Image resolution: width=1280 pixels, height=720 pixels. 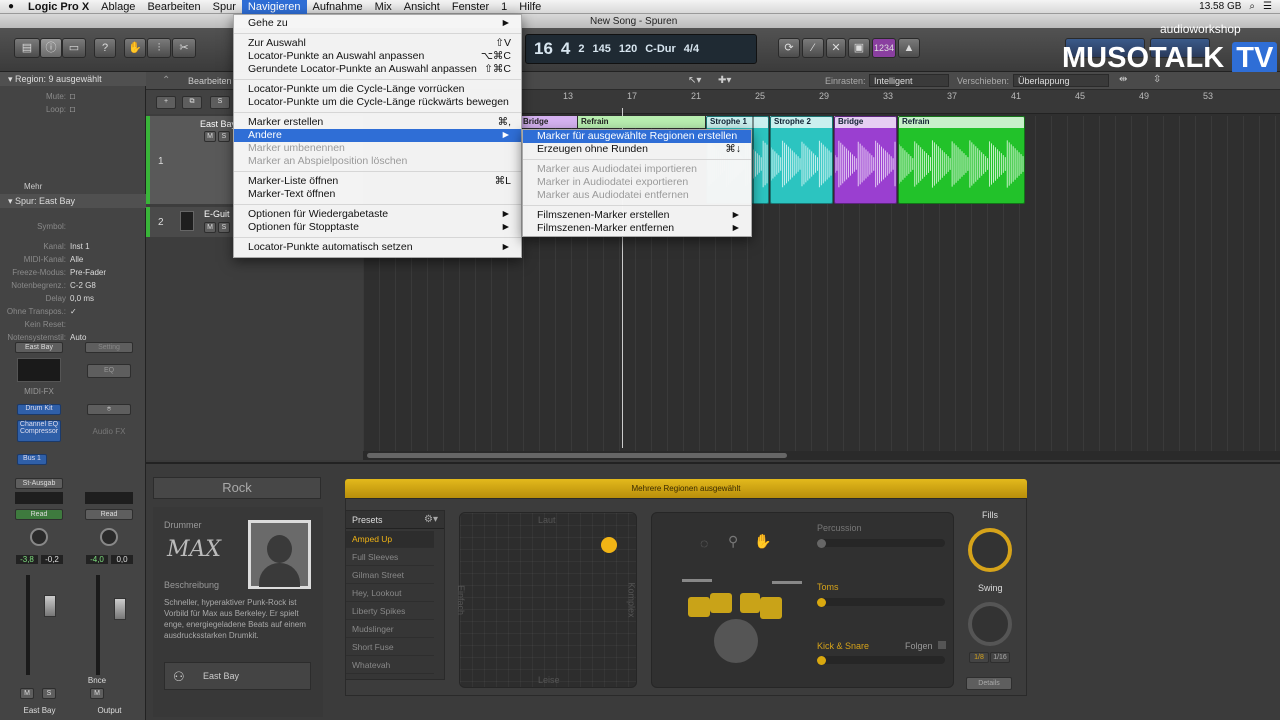 I want to click on duplicate-track-button: ⧉, so click(x=192, y=102).